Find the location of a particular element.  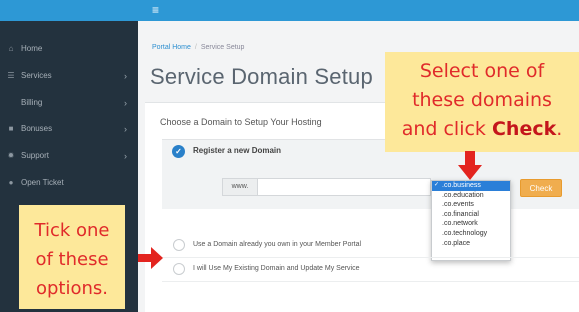

breadcrumb: Portal Home / Service Setup is located at coordinates (198, 47).